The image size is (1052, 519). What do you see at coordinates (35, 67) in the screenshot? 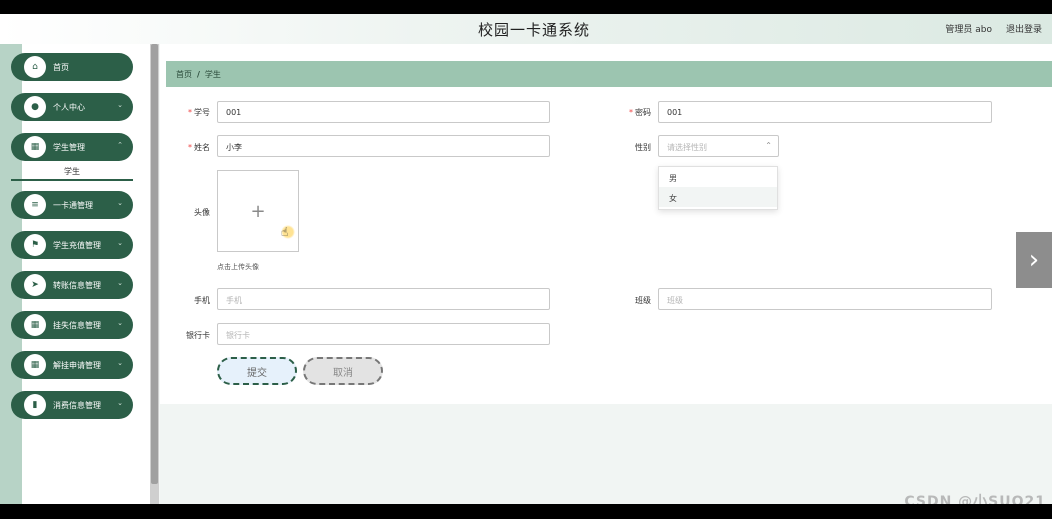
I see `home-icon: ⌂` at bounding box center [35, 67].